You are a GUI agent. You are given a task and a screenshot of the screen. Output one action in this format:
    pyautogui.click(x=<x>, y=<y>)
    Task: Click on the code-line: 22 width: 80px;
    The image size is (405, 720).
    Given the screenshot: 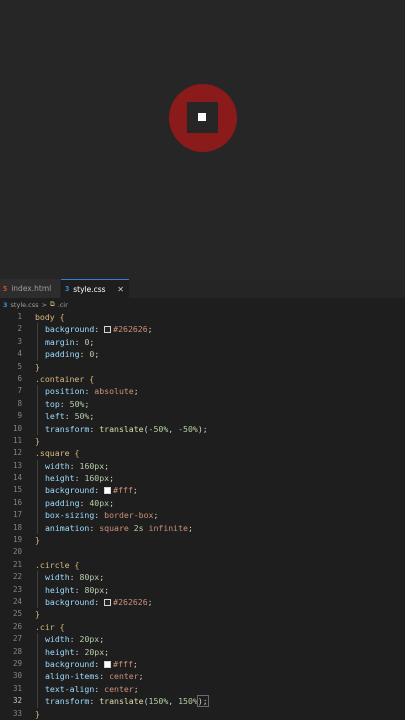 What is the action you would take?
    pyautogui.click(x=202, y=577)
    